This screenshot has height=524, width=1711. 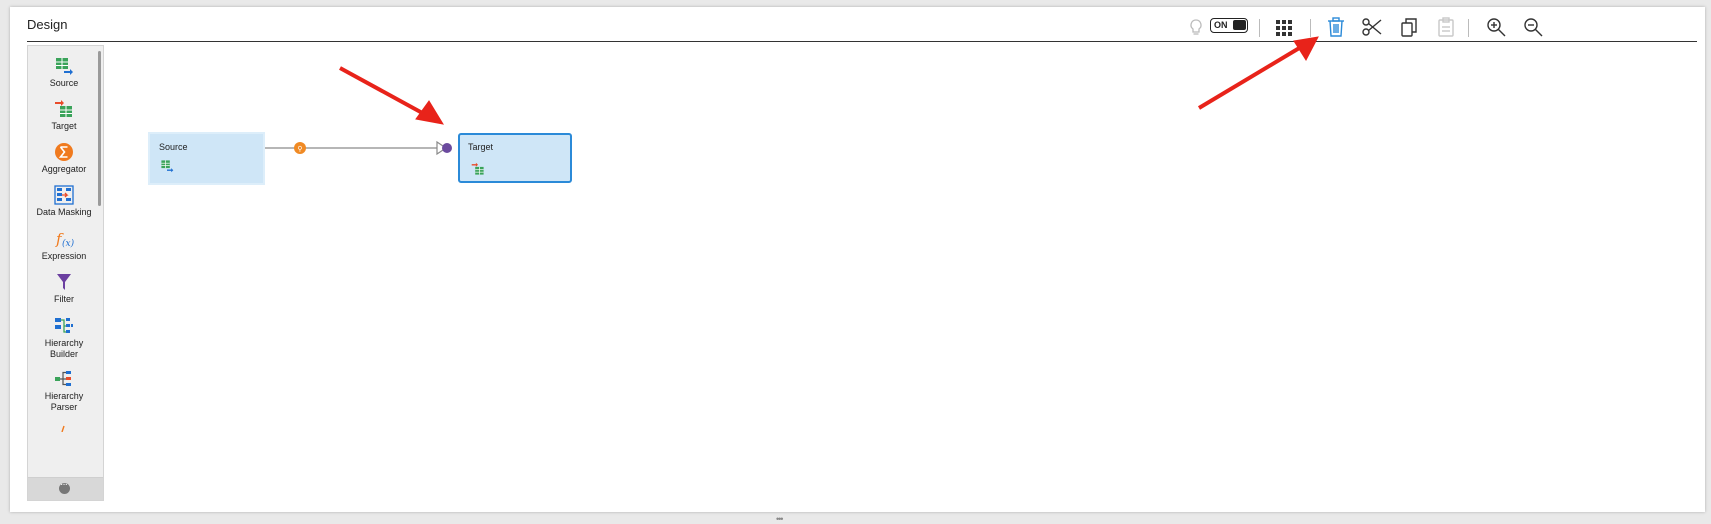 What do you see at coordinates (477, 168) in the screenshot?
I see `target-icon` at bounding box center [477, 168].